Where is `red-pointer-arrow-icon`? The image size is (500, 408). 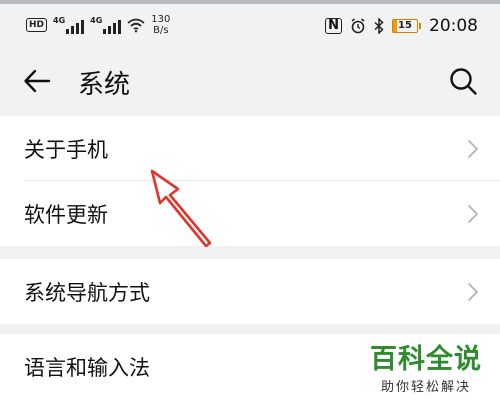
red-pointer-arrow-icon is located at coordinates (181, 208).